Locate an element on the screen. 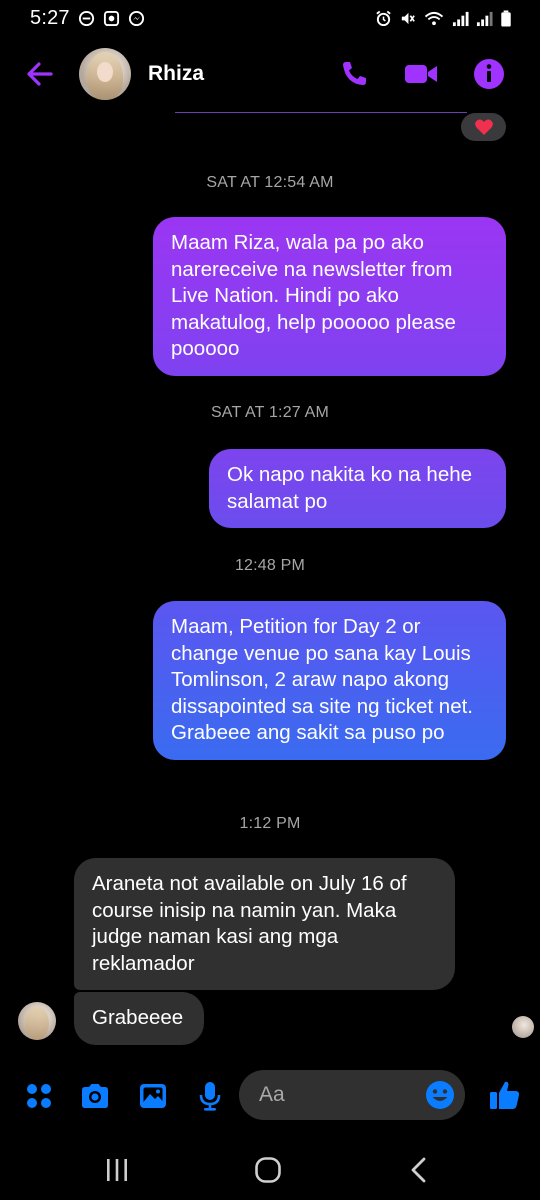 The width and height of the screenshot is (540, 1200). status-time: 5:27 is located at coordinates (50, 17).